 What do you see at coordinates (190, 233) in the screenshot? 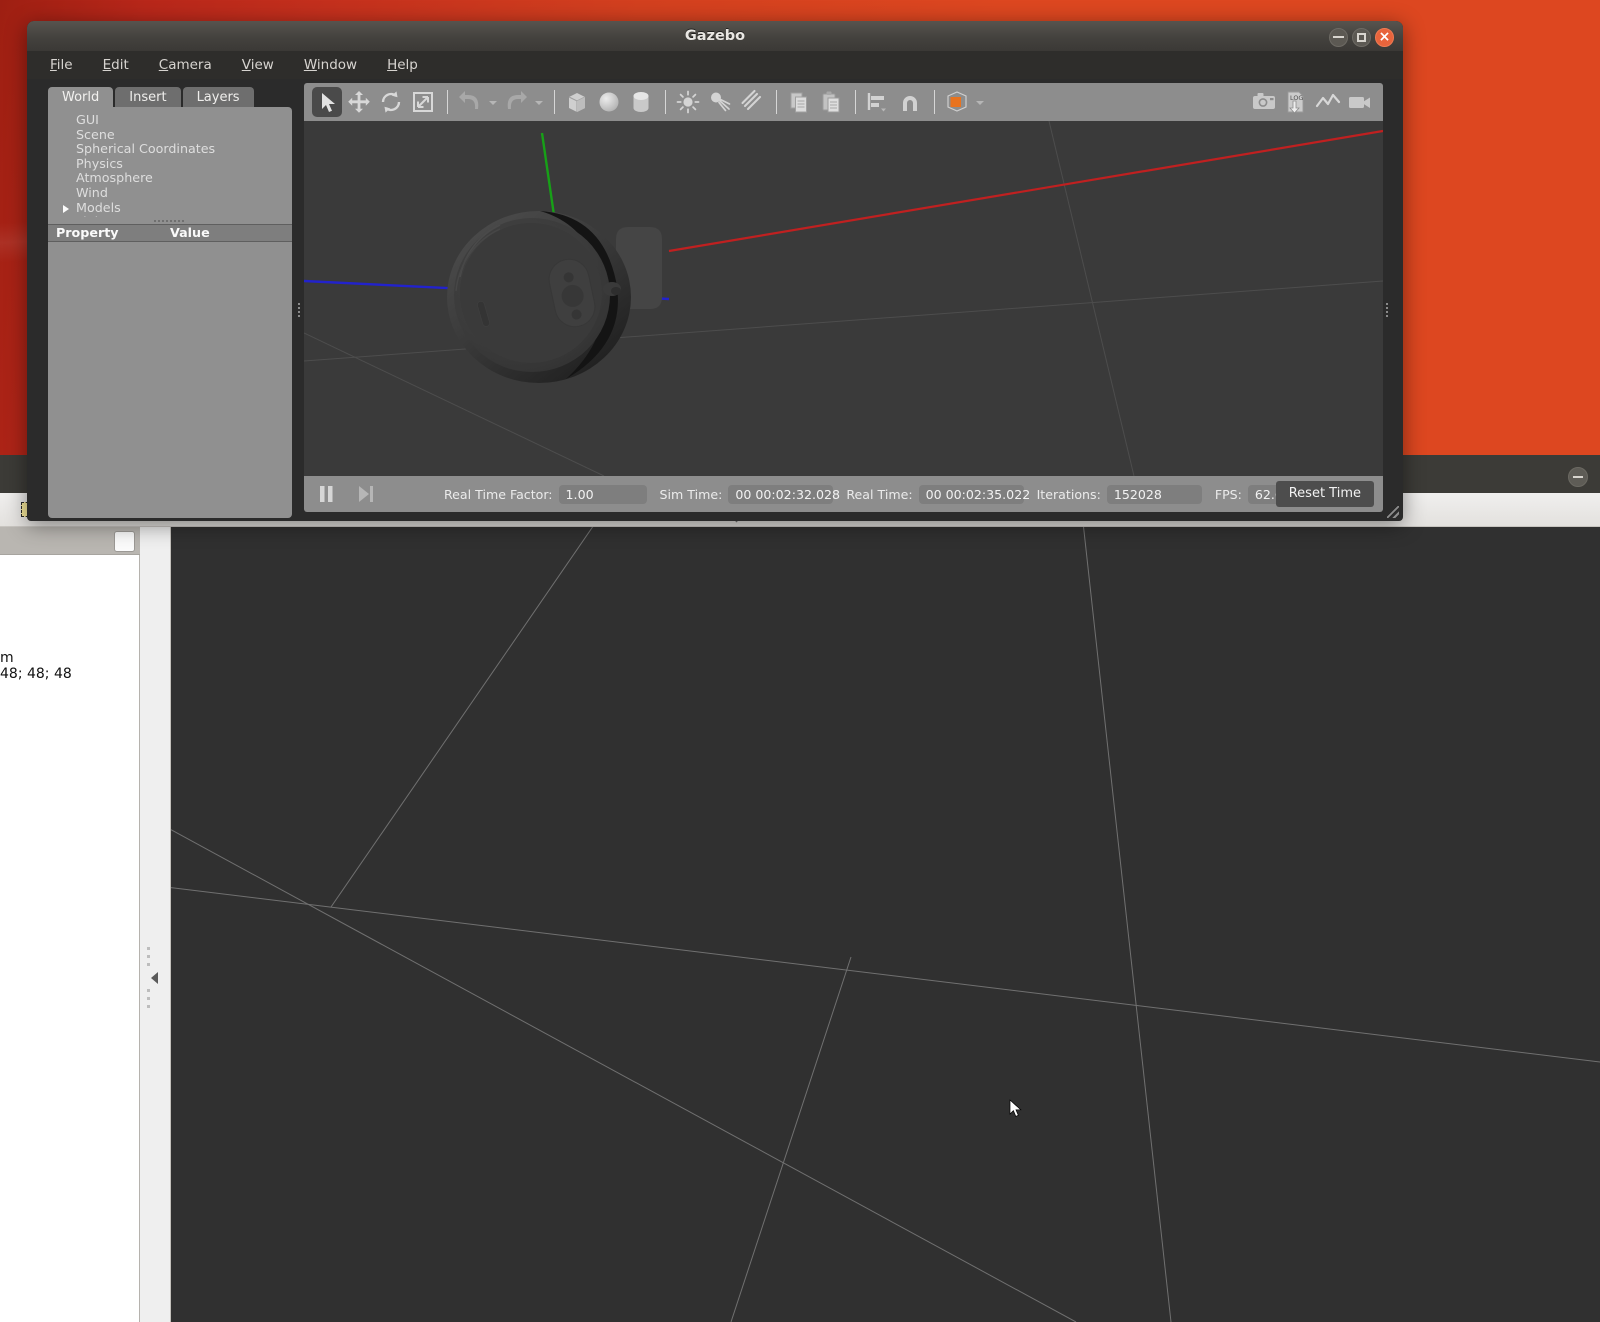
I see `column-header-value: Value` at bounding box center [190, 233].